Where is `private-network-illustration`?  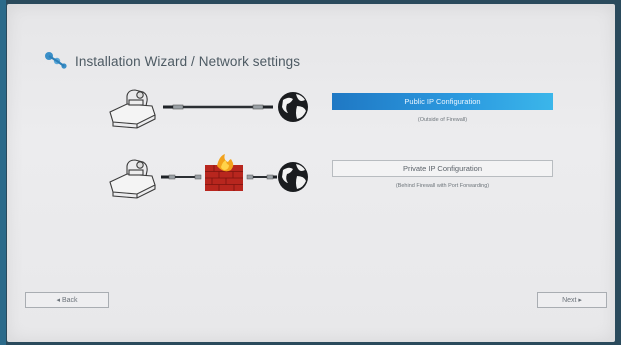 private-network-illustration is located at coordinates (208, 176).